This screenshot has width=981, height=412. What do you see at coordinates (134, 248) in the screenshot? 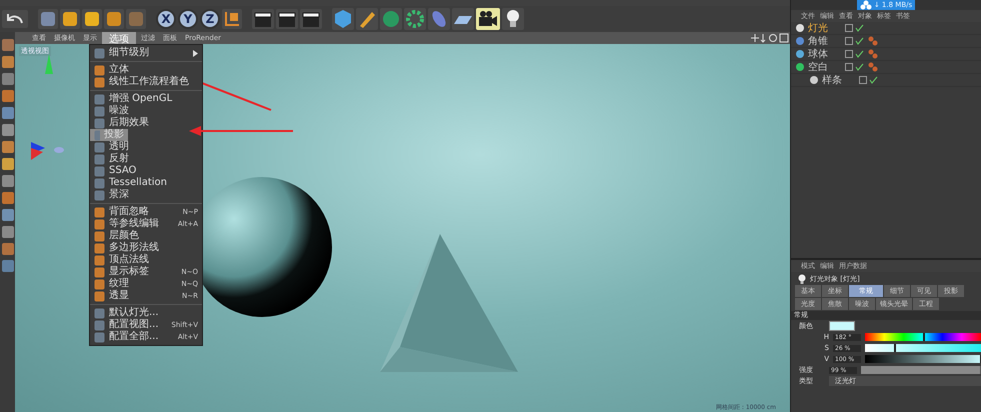
I see `menu-item-label: 多边形法线` at bounding box center [134, 248].